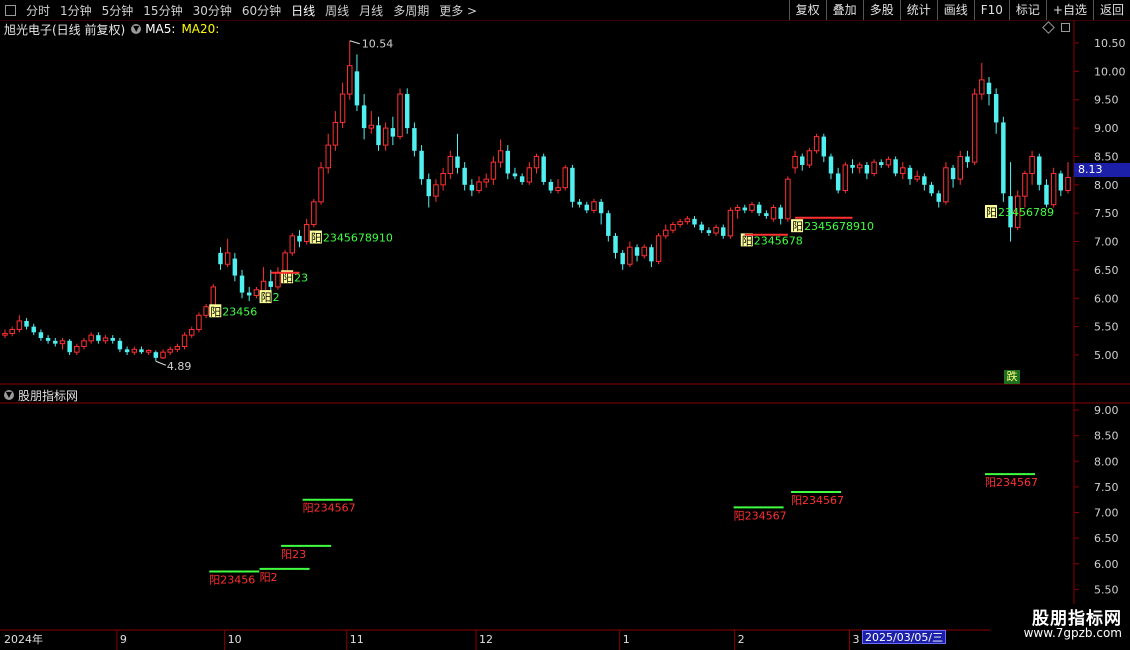 The image size is (1130, 650). What do you see at coordinates (1106, 270) in the screenshot?
I see `price-tick-label: 6.50` at bounding box center [1106, 270].